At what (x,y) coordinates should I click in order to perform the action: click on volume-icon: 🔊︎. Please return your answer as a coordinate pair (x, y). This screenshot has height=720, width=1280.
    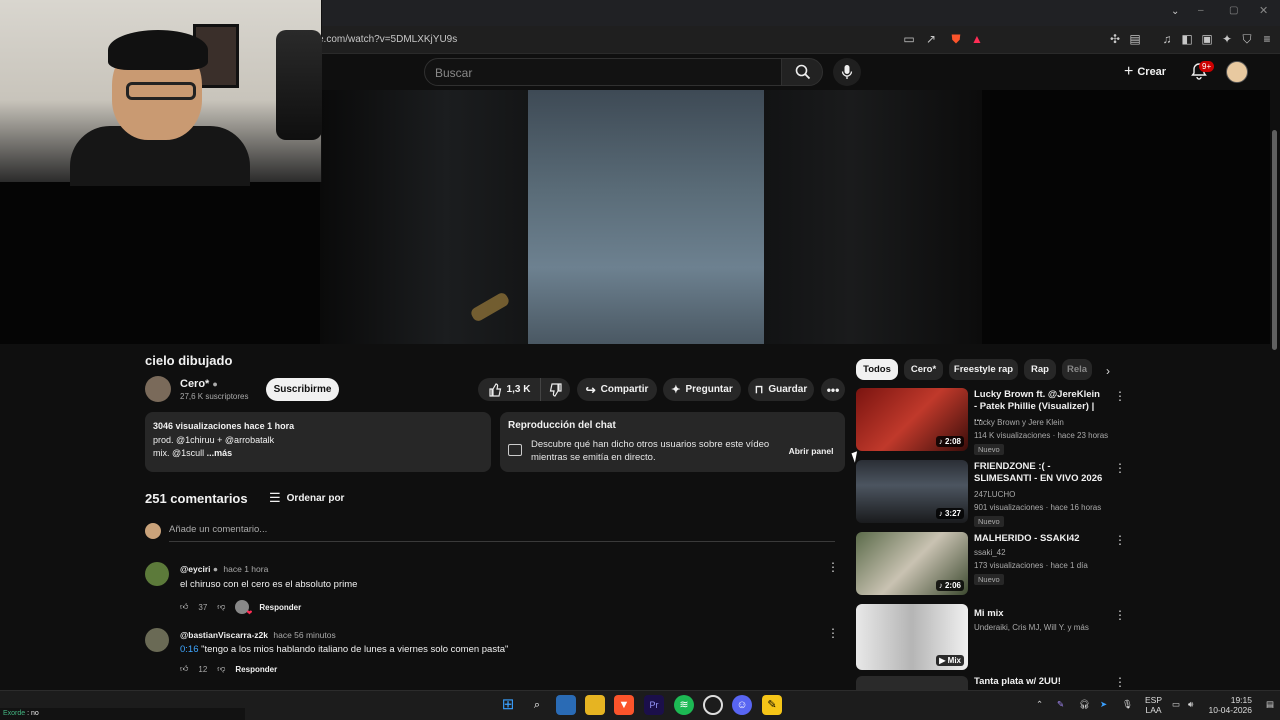
    Looking at the image, I should click on (1190, 704).